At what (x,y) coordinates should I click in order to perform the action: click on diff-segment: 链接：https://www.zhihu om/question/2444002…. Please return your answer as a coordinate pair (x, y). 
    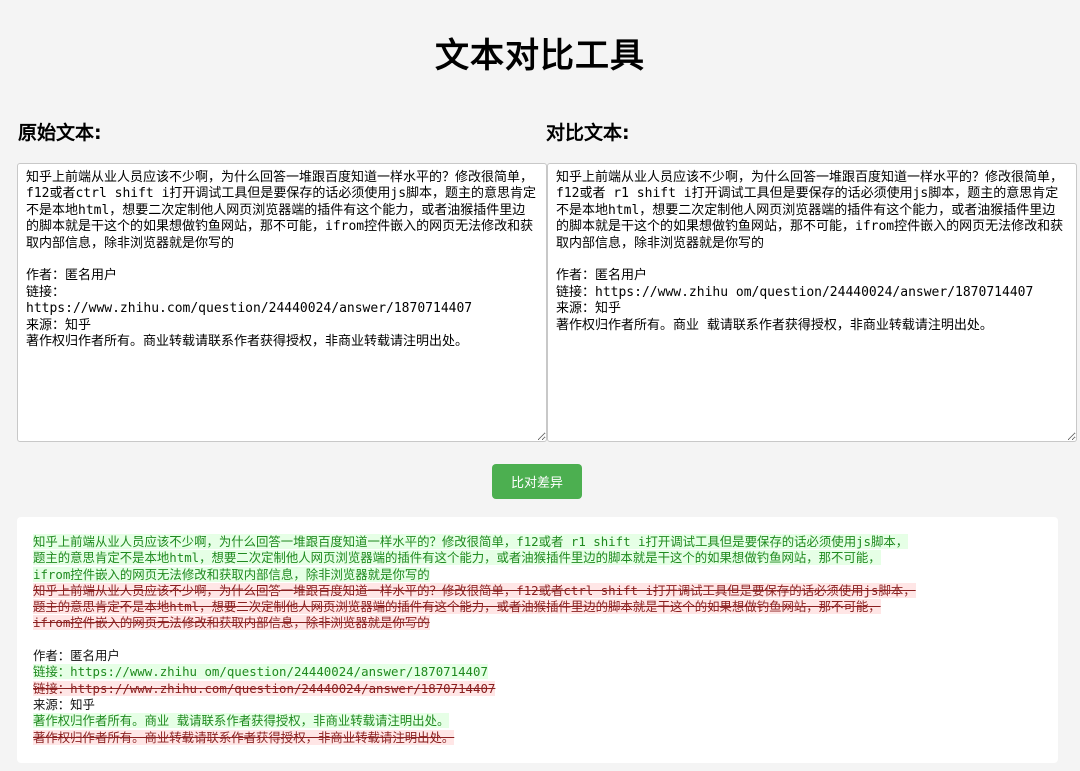
    Looking at the image, I should click on (260, 672).